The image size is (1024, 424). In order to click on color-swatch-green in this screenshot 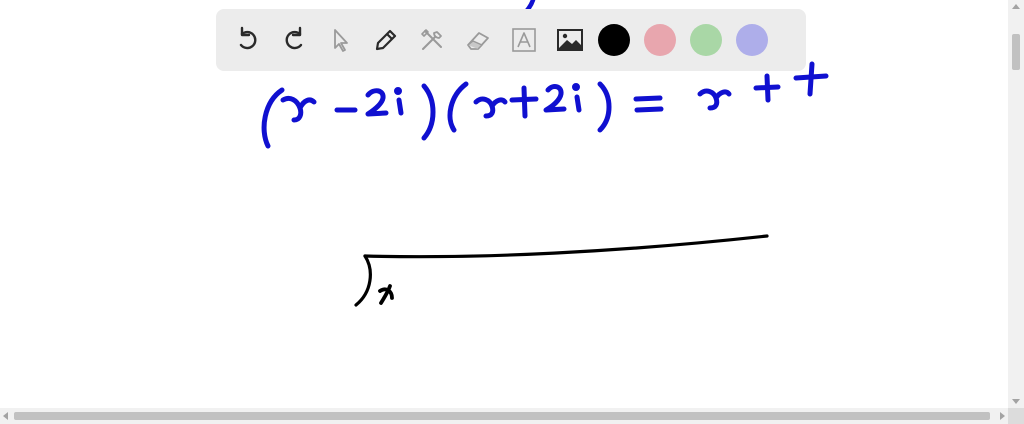, I will do `click(706, 40)`.